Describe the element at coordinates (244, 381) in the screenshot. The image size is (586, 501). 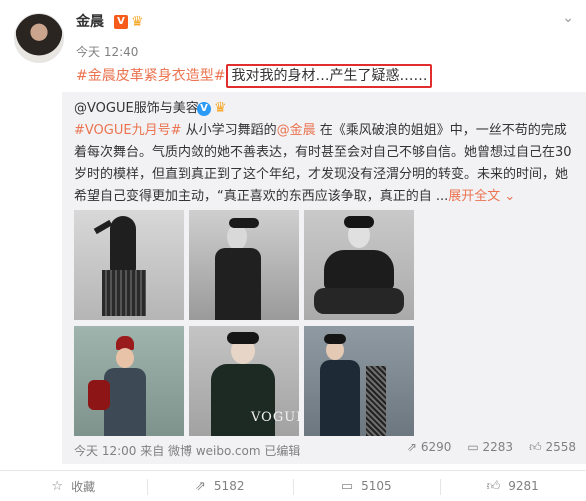
I see `photo-5: VOGUE` at that location.